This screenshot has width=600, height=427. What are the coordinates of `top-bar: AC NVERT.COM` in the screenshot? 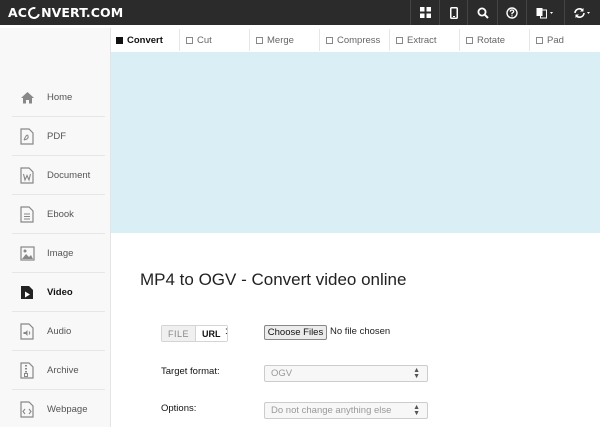 It's located at (300, 12).